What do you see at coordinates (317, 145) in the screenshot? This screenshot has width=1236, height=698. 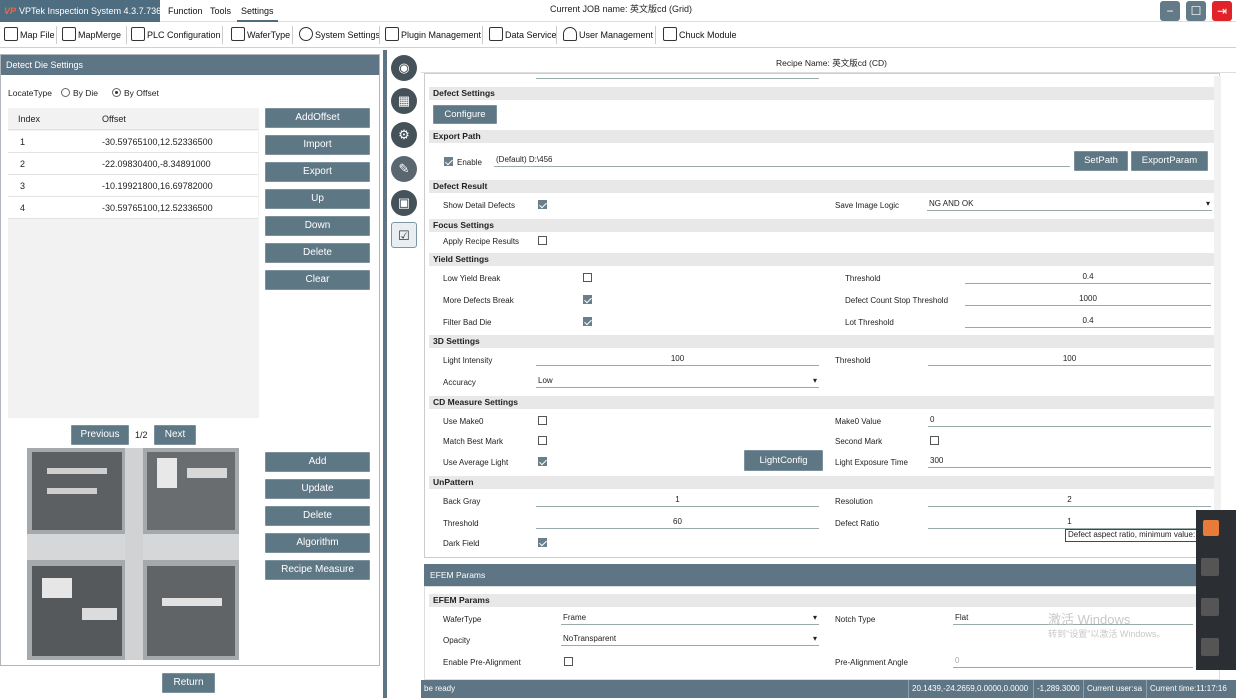 I see `import-button: Import` at bounding box center [317, 145].